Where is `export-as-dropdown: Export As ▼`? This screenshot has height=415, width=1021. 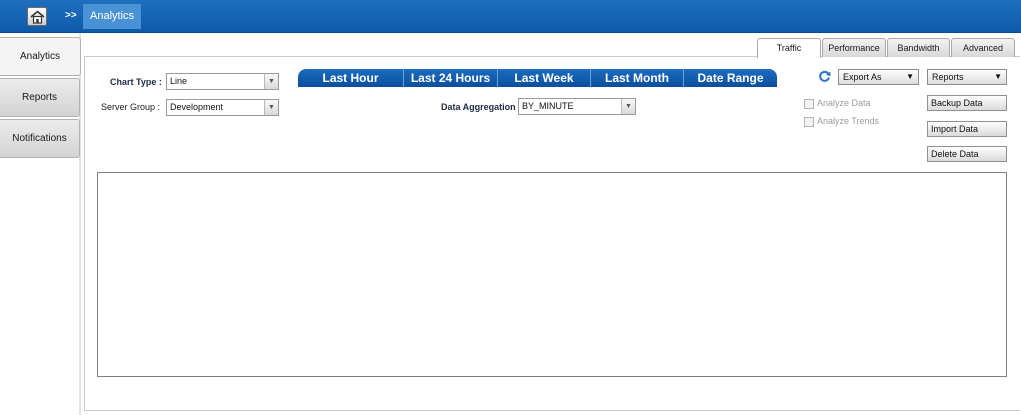 export-as-dropdown: Export As ▼ is located at coordinates (878, 77).